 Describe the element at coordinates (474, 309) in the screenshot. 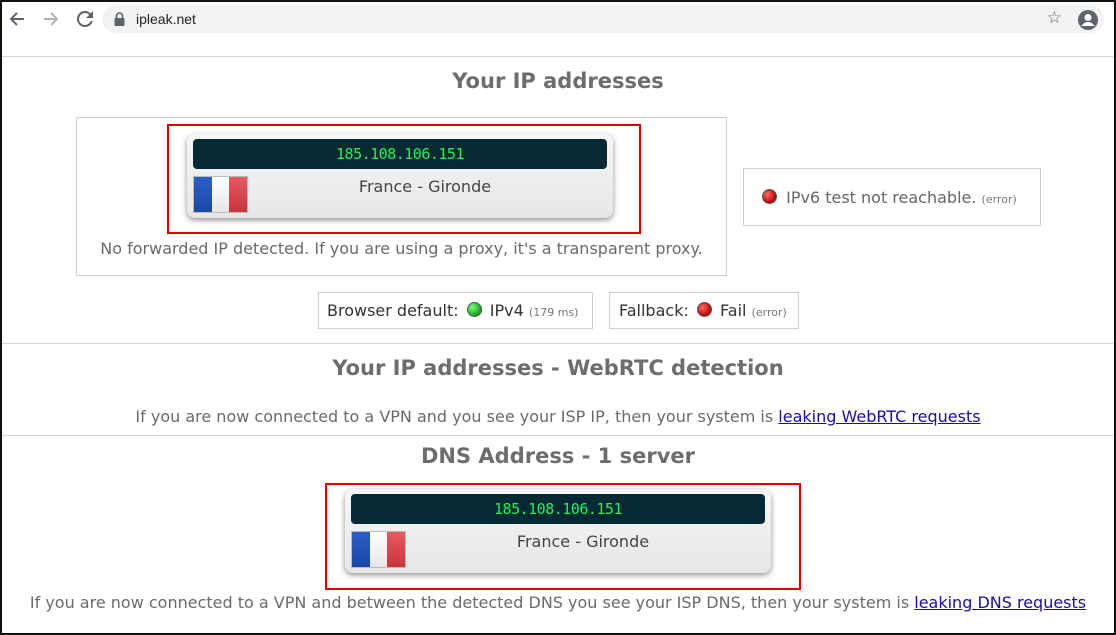

I see `ipv4-status-dot-icon` at that location.